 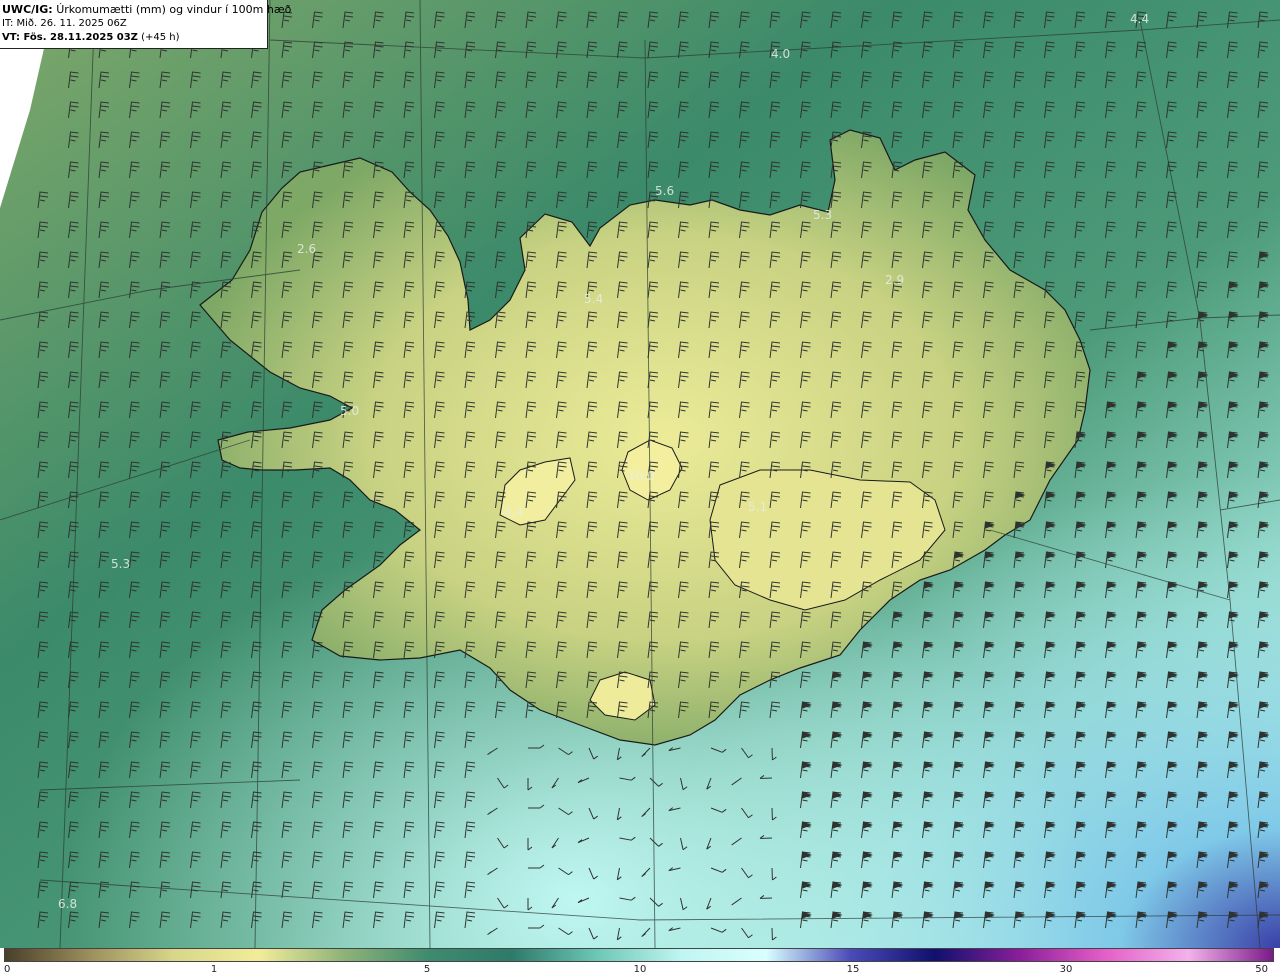 I want to click on colorbar-tick: 5, so click(x=427, y=969).